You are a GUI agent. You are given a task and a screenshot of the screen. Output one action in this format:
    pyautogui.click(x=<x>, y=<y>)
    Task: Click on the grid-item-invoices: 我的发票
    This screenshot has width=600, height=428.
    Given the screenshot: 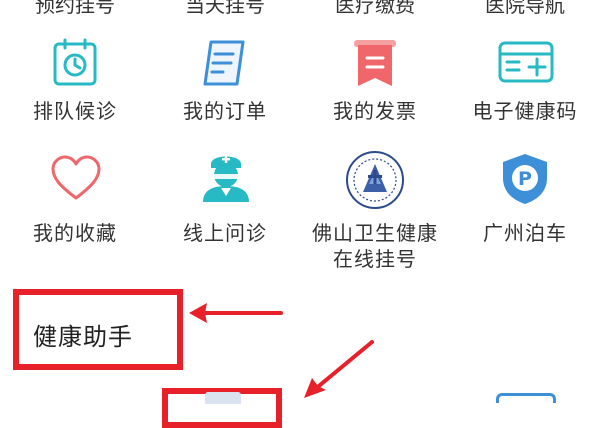 What is the action you would take?
    pyautogui.click(x=375, y=84)
    